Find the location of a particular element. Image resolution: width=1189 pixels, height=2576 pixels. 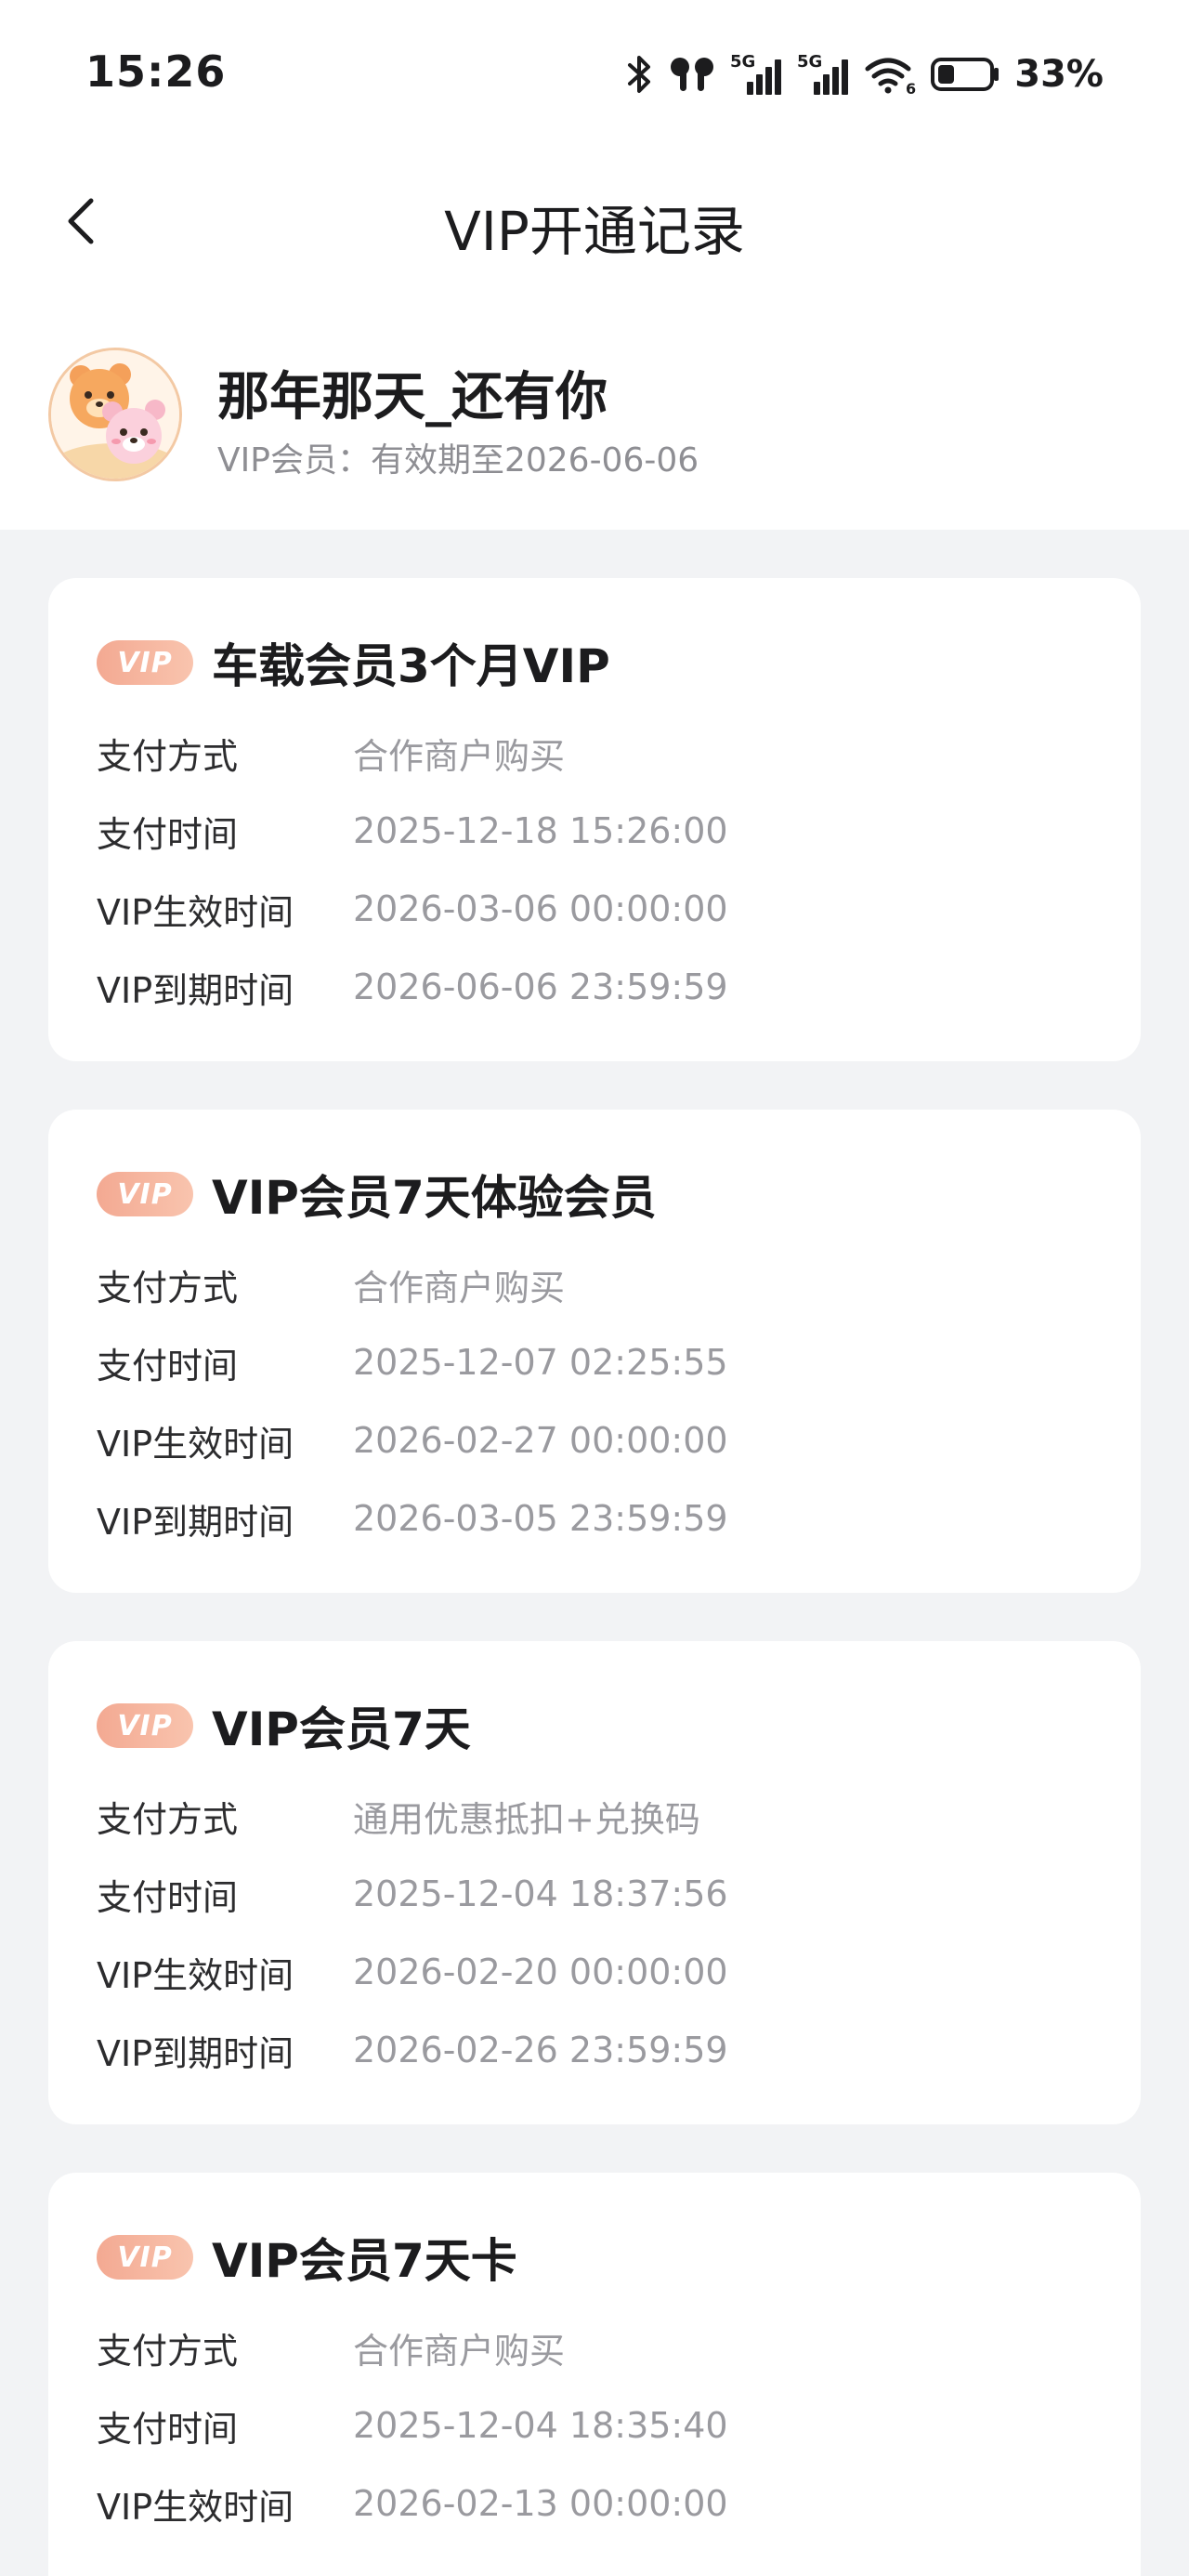

row-value: 2026-03-05 23:59:59 is located at coordinates (540, 1518).